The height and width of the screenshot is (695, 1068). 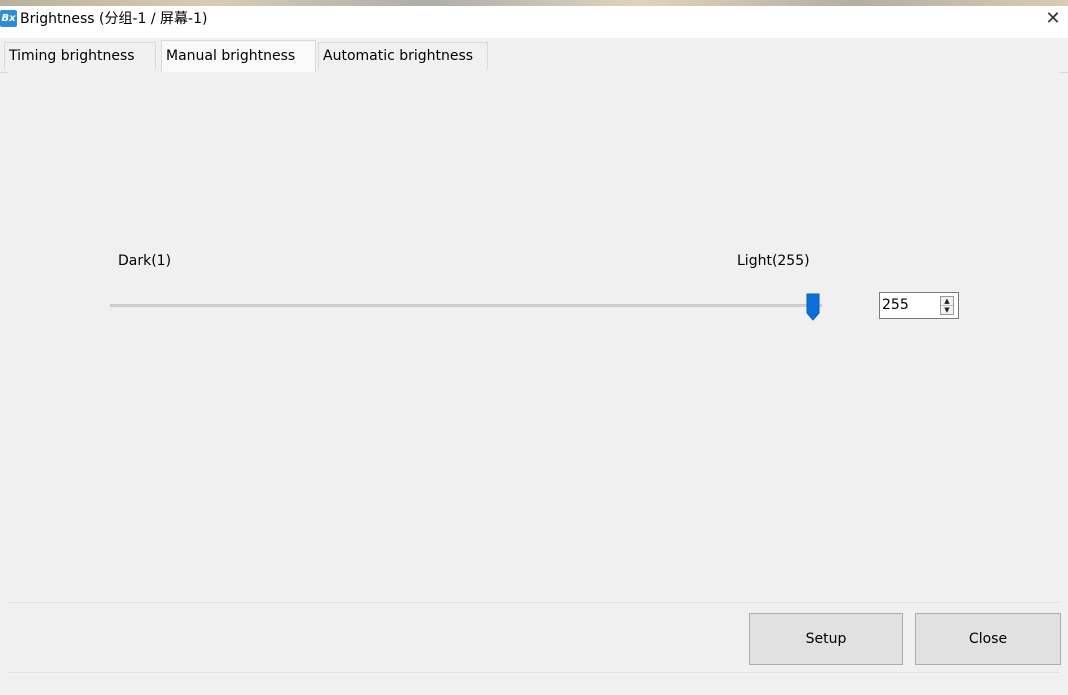 I want to click on tab-automatic-brightness: Automatic brightness, so click(x=403, y=55).